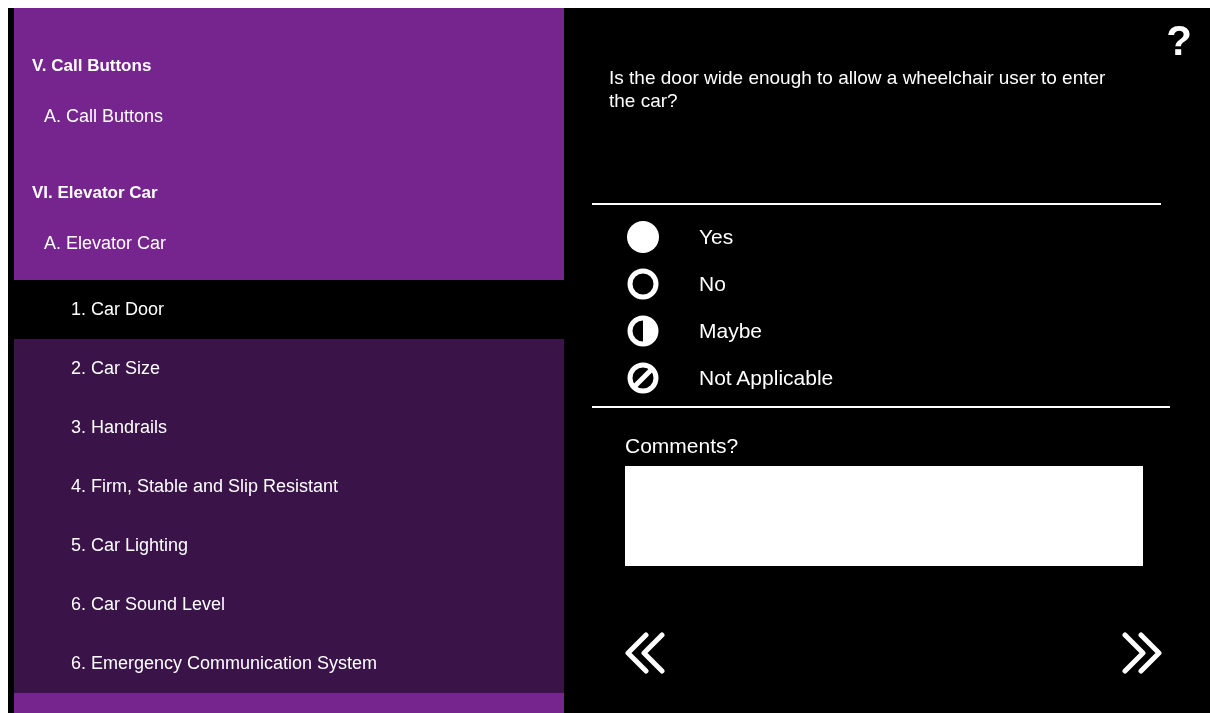  I want to click on double-chevron-right-icon, so click(1141, 653).